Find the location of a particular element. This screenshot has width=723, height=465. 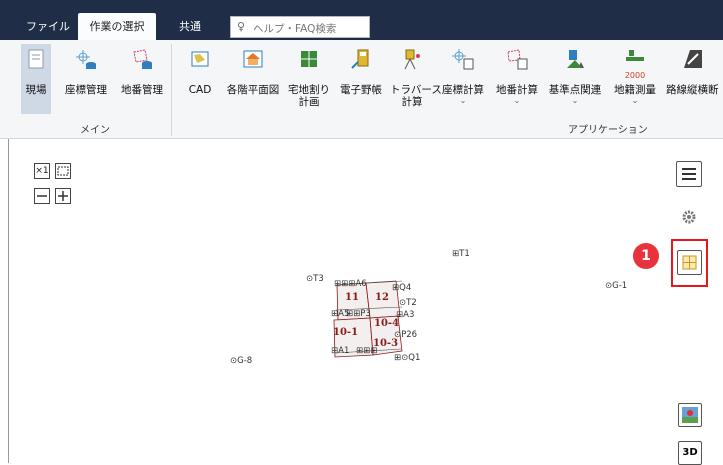

cadastral-survey-icon is located at coordinates (635, 55).